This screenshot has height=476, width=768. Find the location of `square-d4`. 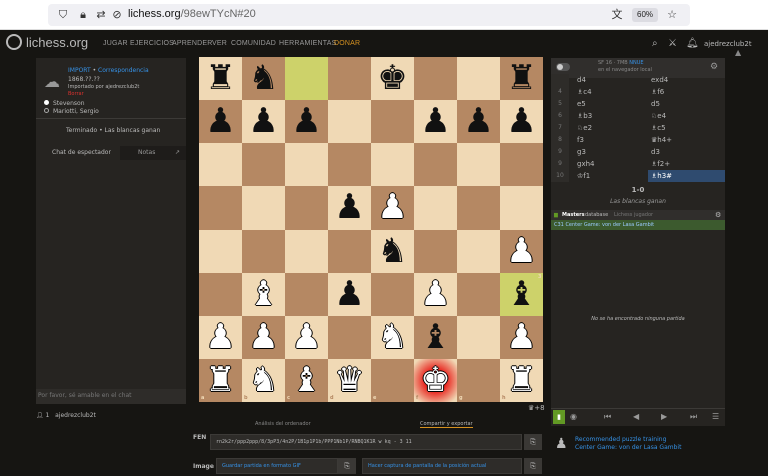

square-d4 is located at coordinates (349, 251).